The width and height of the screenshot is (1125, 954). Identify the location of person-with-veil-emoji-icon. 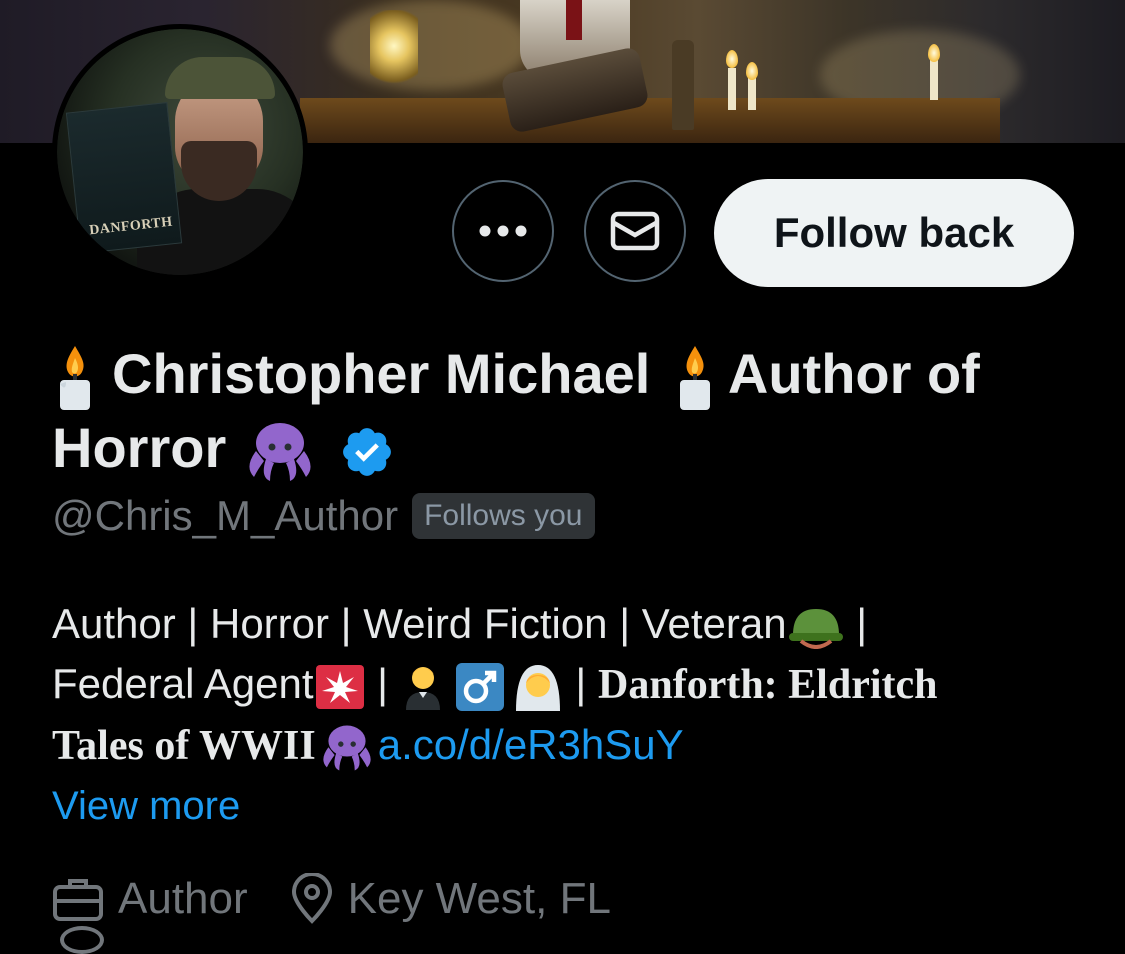
(537, 687).